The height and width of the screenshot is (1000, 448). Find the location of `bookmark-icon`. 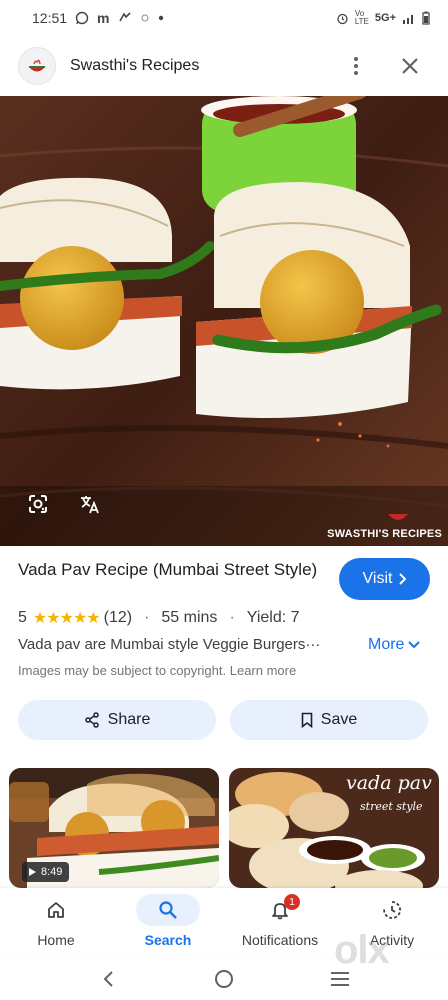

bookmark-icon is located at coordinates (307, 720).